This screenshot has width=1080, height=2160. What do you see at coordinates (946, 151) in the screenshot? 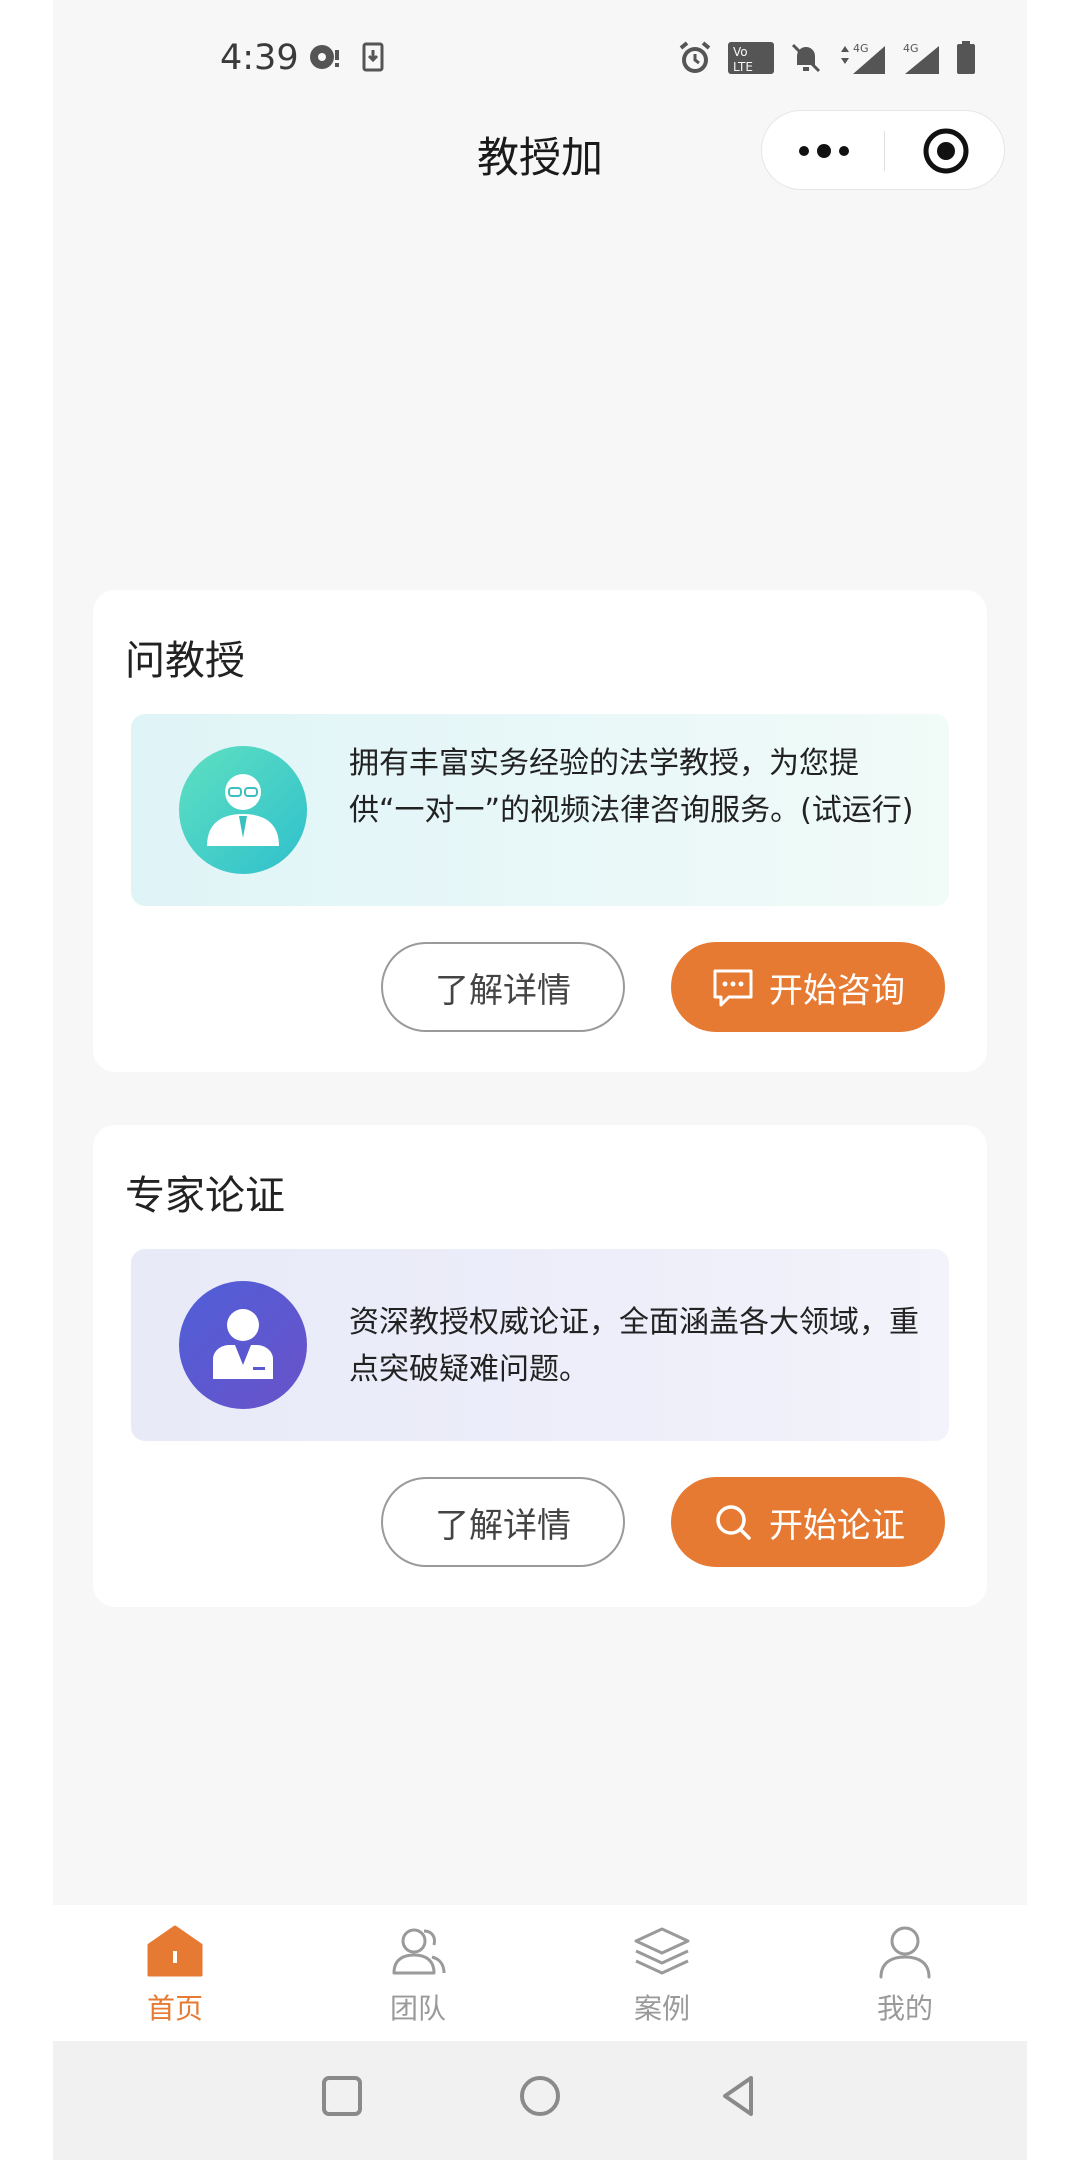
I see `close-target-icon` at bounding box center [946, 151].